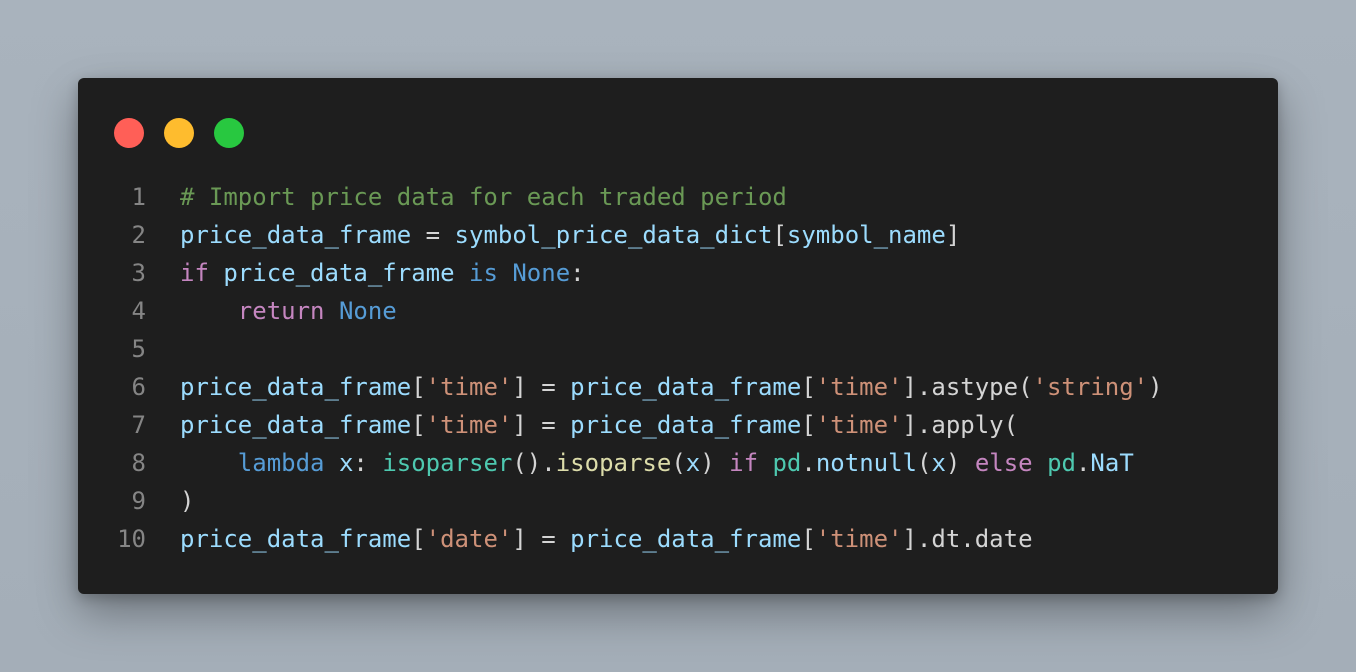 The image size is (1356, 672). I want to click on code-text: return None, so click(288, 311).